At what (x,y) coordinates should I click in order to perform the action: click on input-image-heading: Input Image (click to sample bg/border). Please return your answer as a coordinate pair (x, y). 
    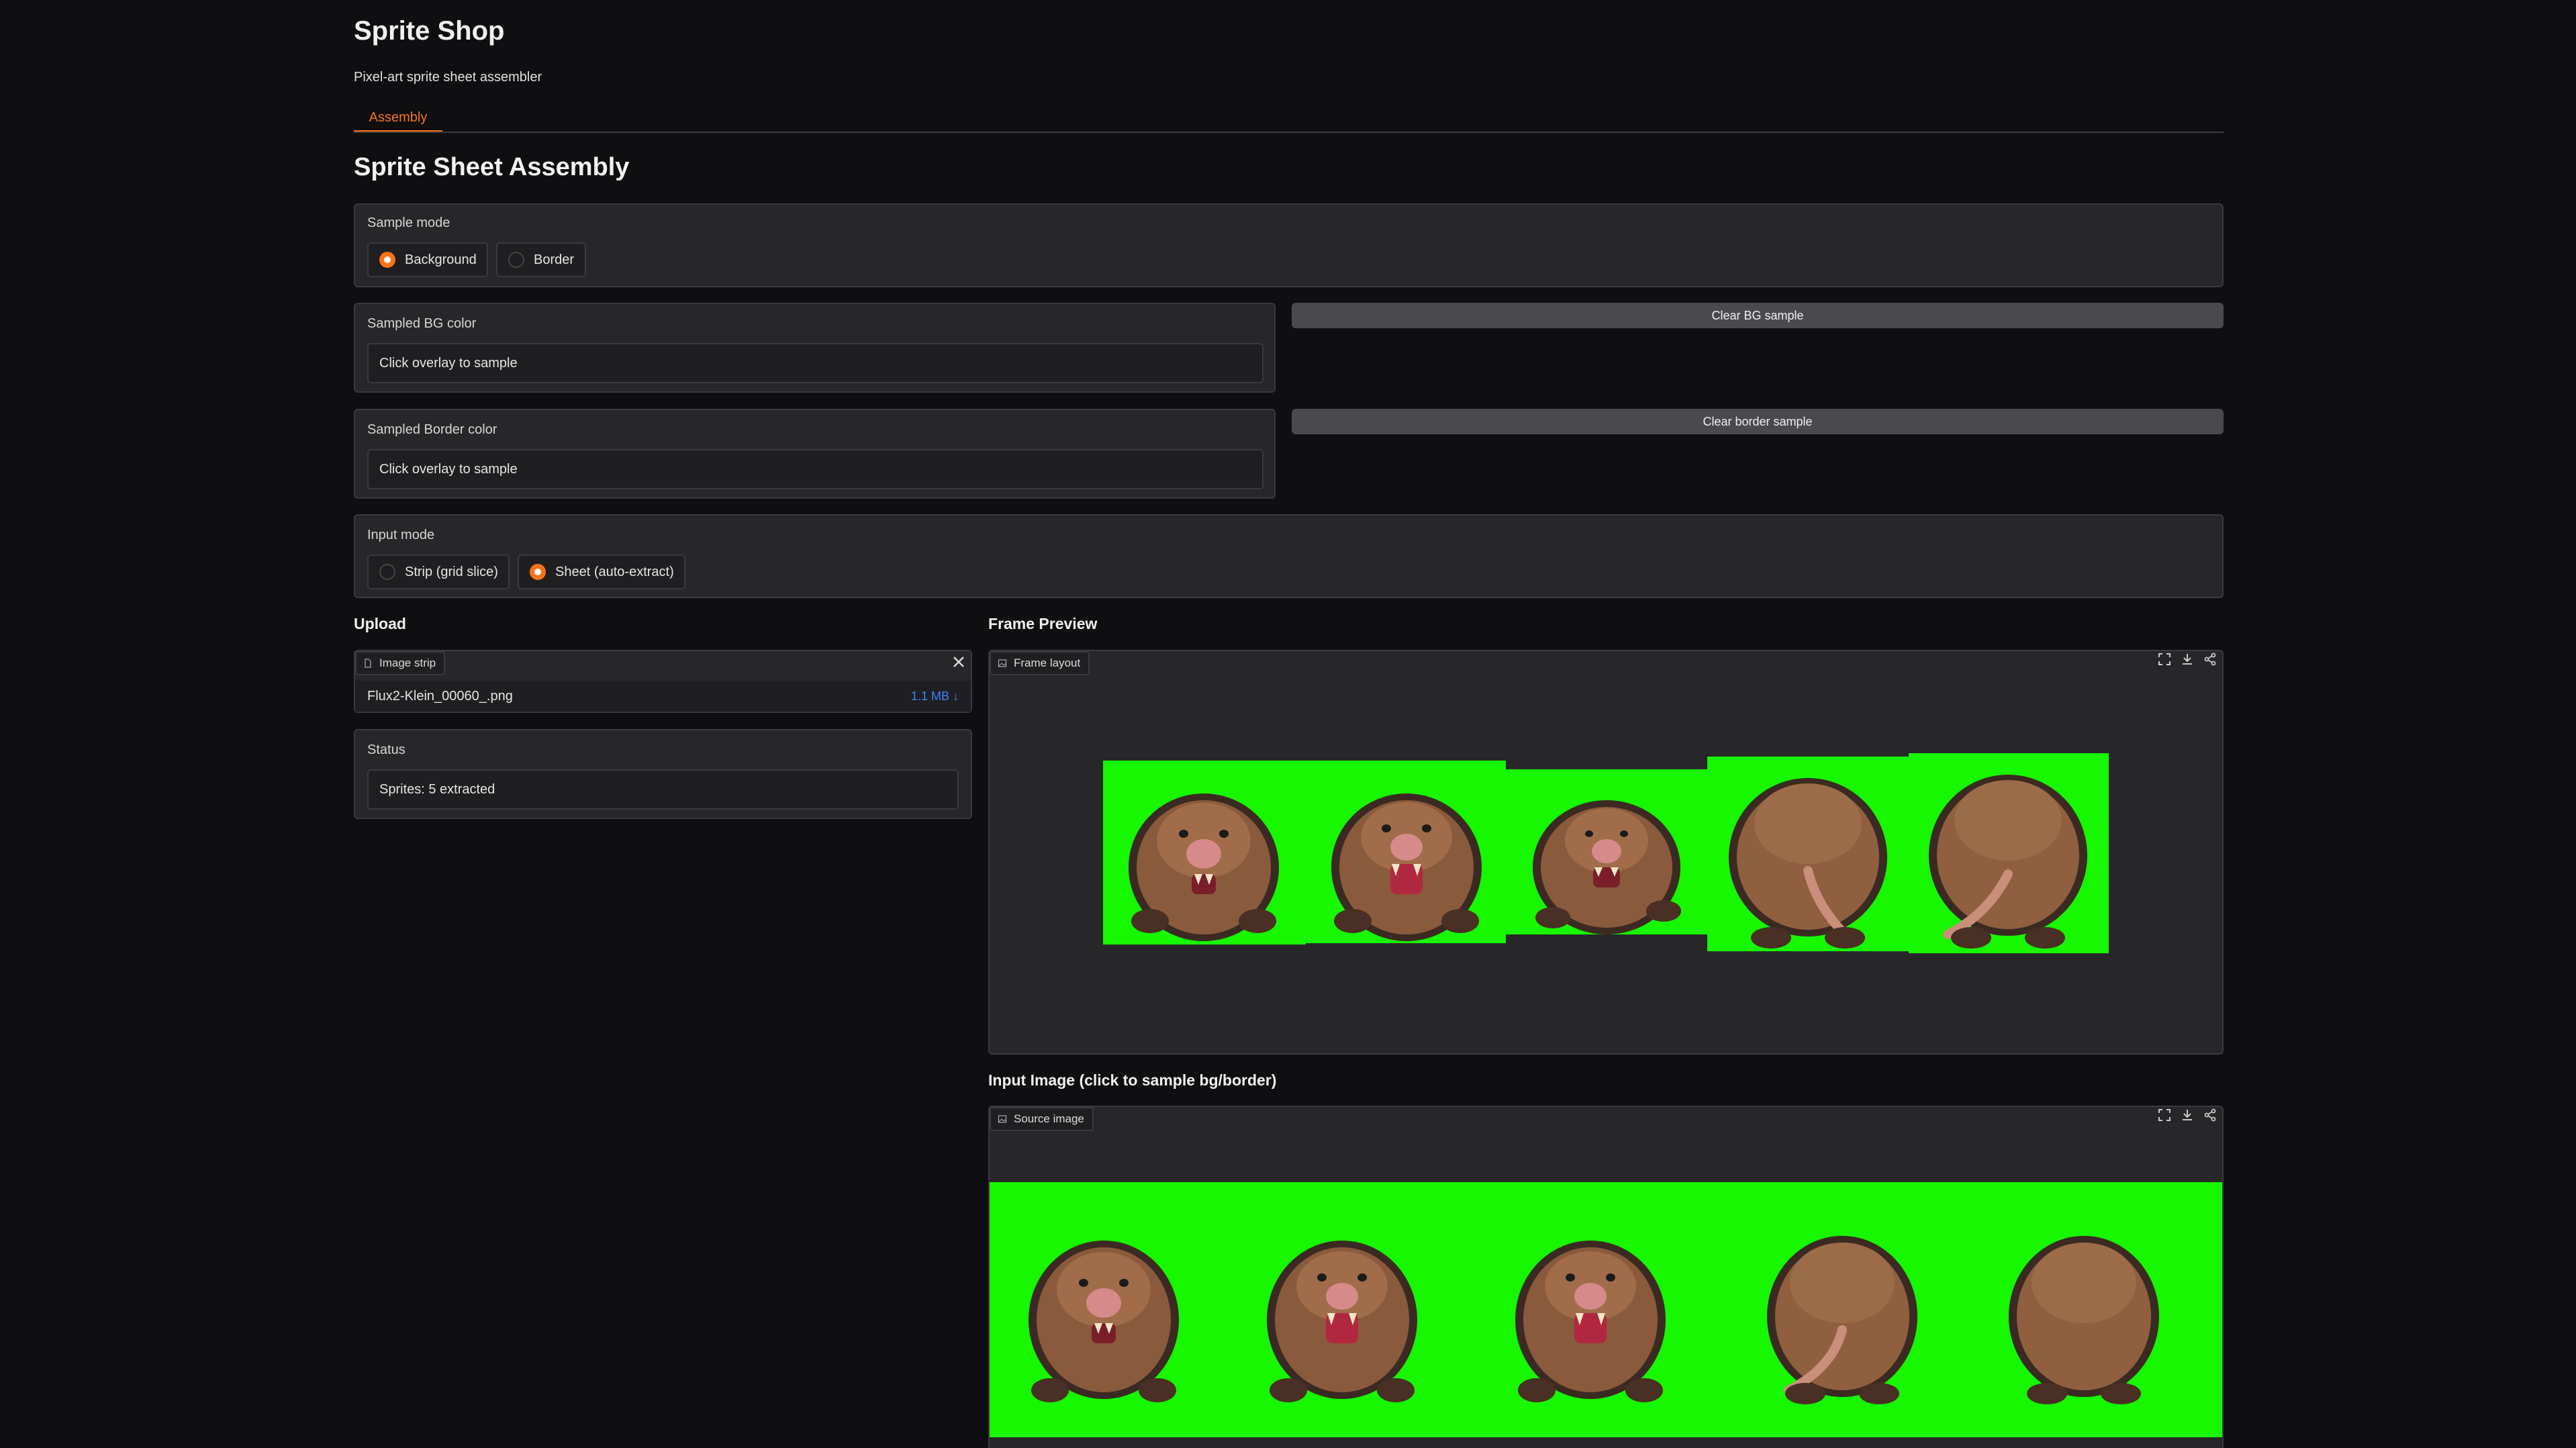
    Looking at the image, I should click on (1132, 1080).